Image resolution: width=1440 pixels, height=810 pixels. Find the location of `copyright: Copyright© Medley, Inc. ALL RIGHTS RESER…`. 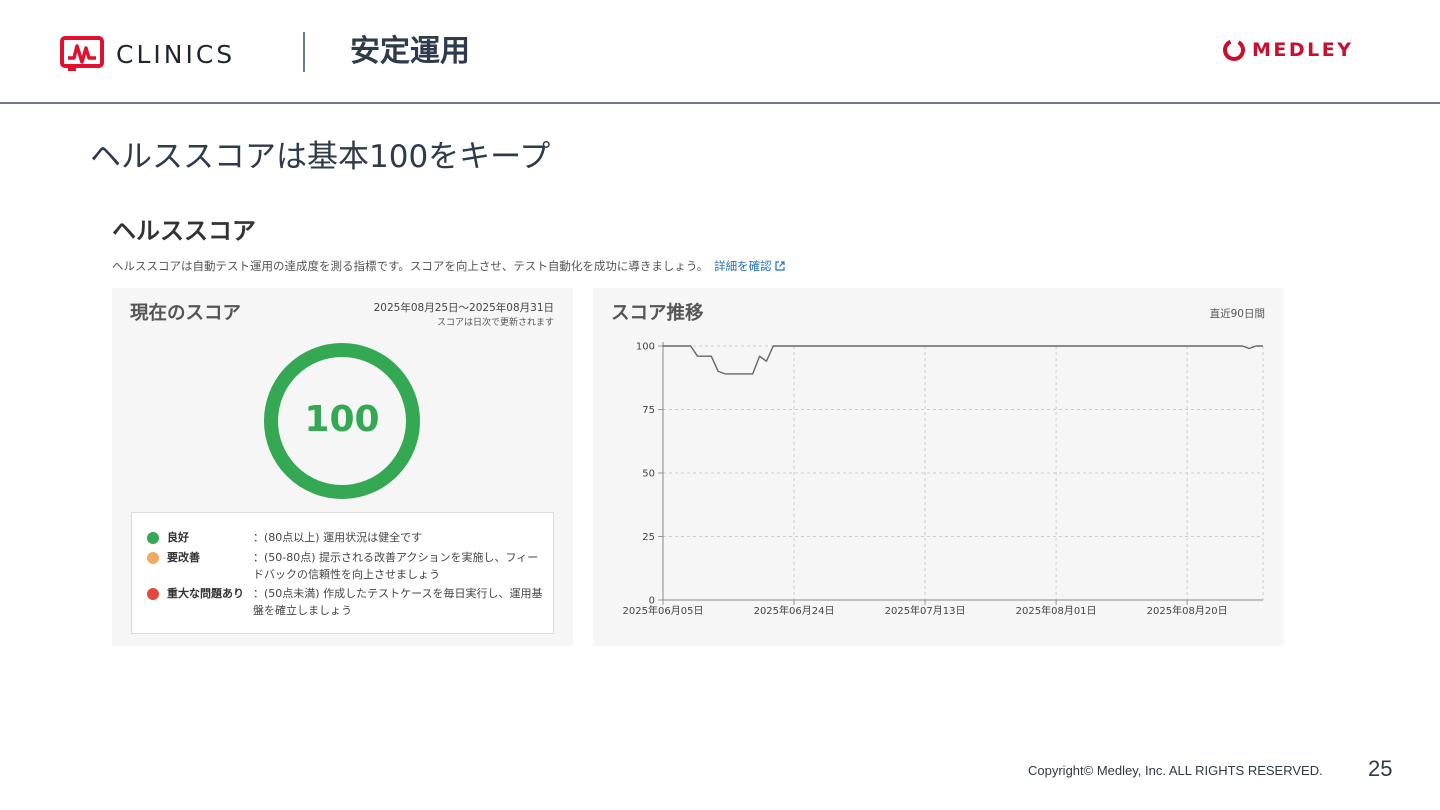

copyright: Copyright© Medley, Inc. ALL RIGHTS RESER… is located at coordinates (1175, 770).